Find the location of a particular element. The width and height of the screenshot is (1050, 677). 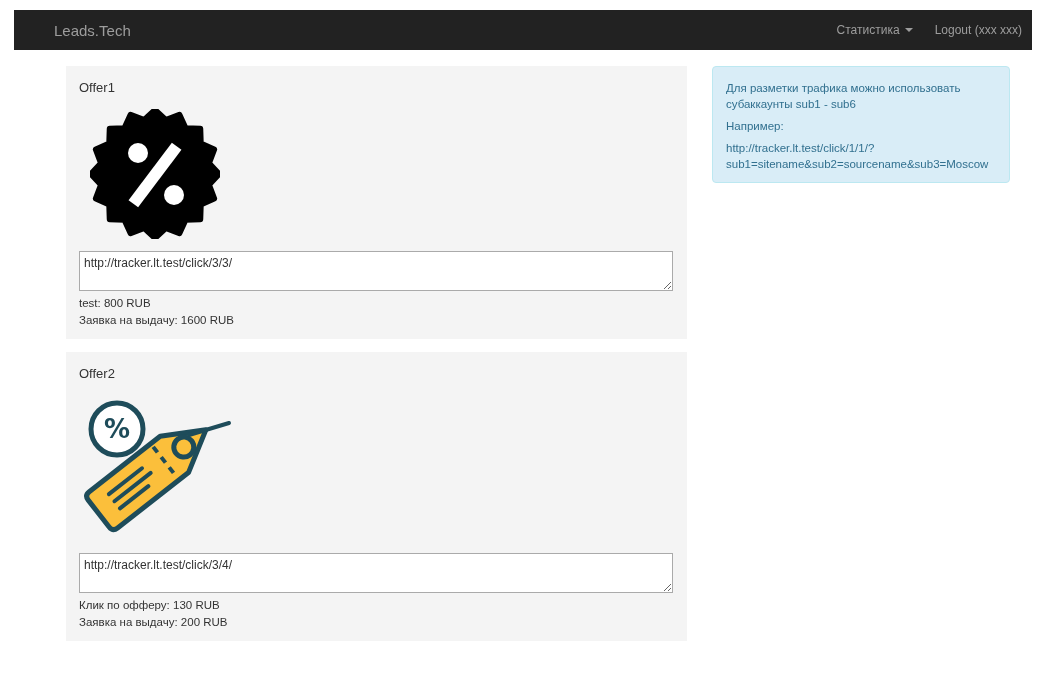

tracking-link-field: http://tracker.lt.test/click/3/4/ is located at coordinates (376, 573).